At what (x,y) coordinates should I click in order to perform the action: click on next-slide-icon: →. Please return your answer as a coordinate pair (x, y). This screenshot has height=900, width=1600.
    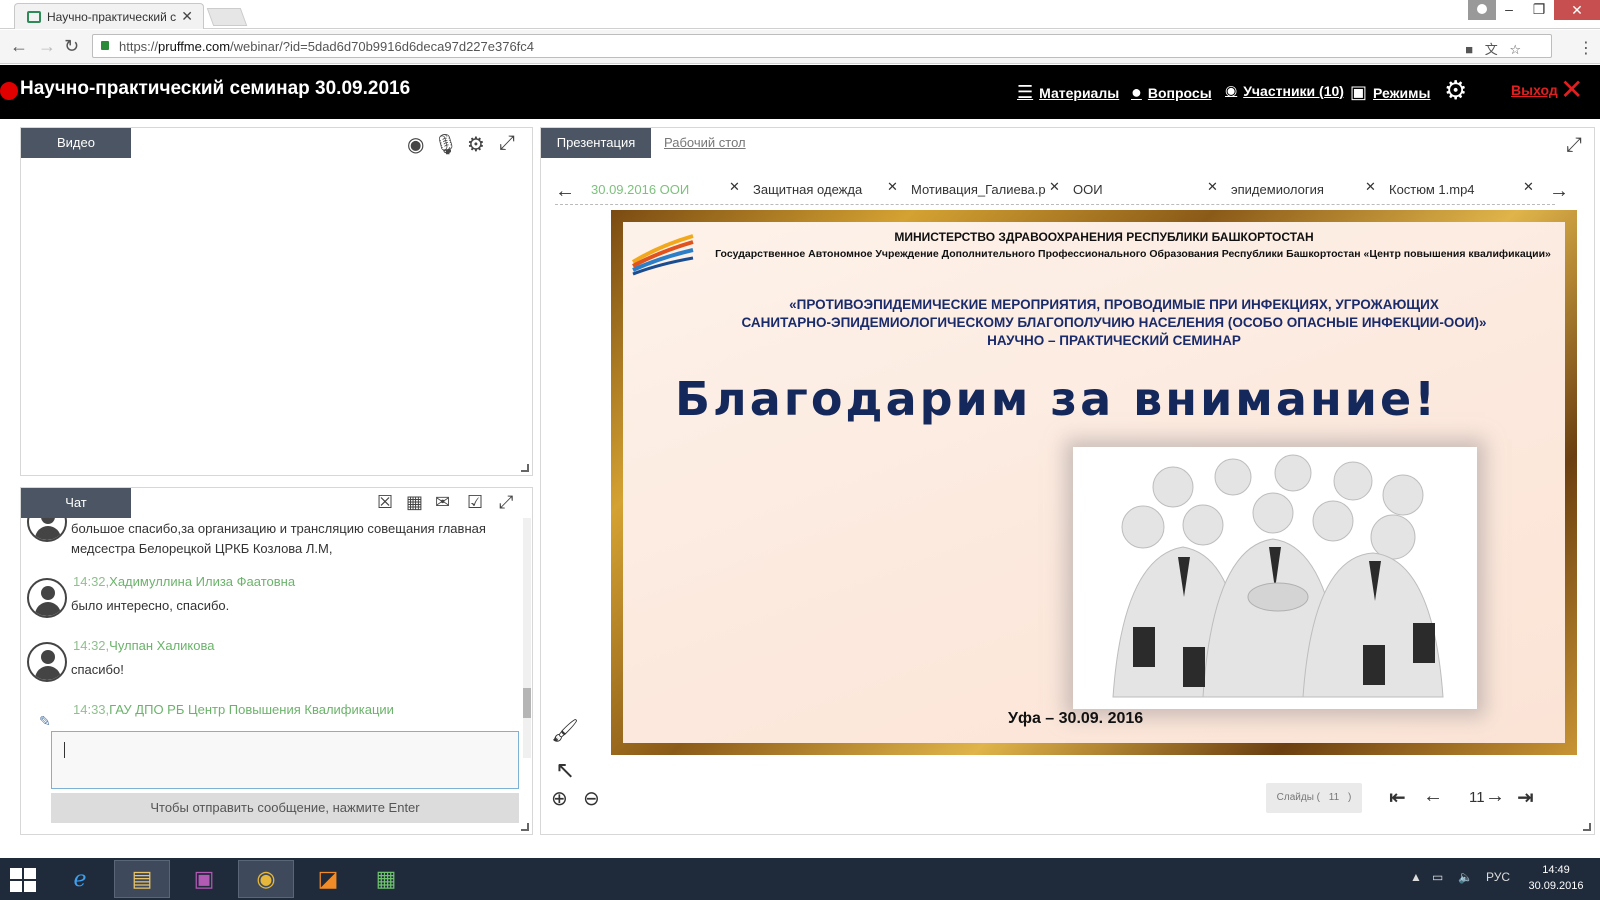
    Looking at the image, I should click on (1495, 796).